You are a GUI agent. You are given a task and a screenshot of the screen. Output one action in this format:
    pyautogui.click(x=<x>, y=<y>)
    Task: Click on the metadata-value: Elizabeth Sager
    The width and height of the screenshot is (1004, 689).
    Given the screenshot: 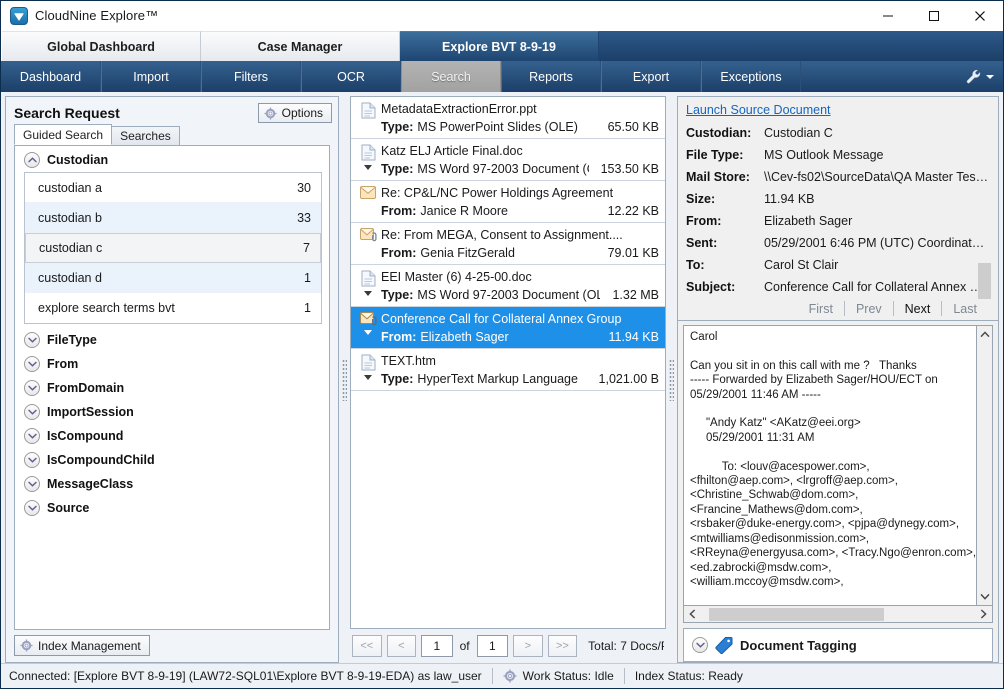 What is the action you would take?
    pyautogui.click(x=808, y=221)
    